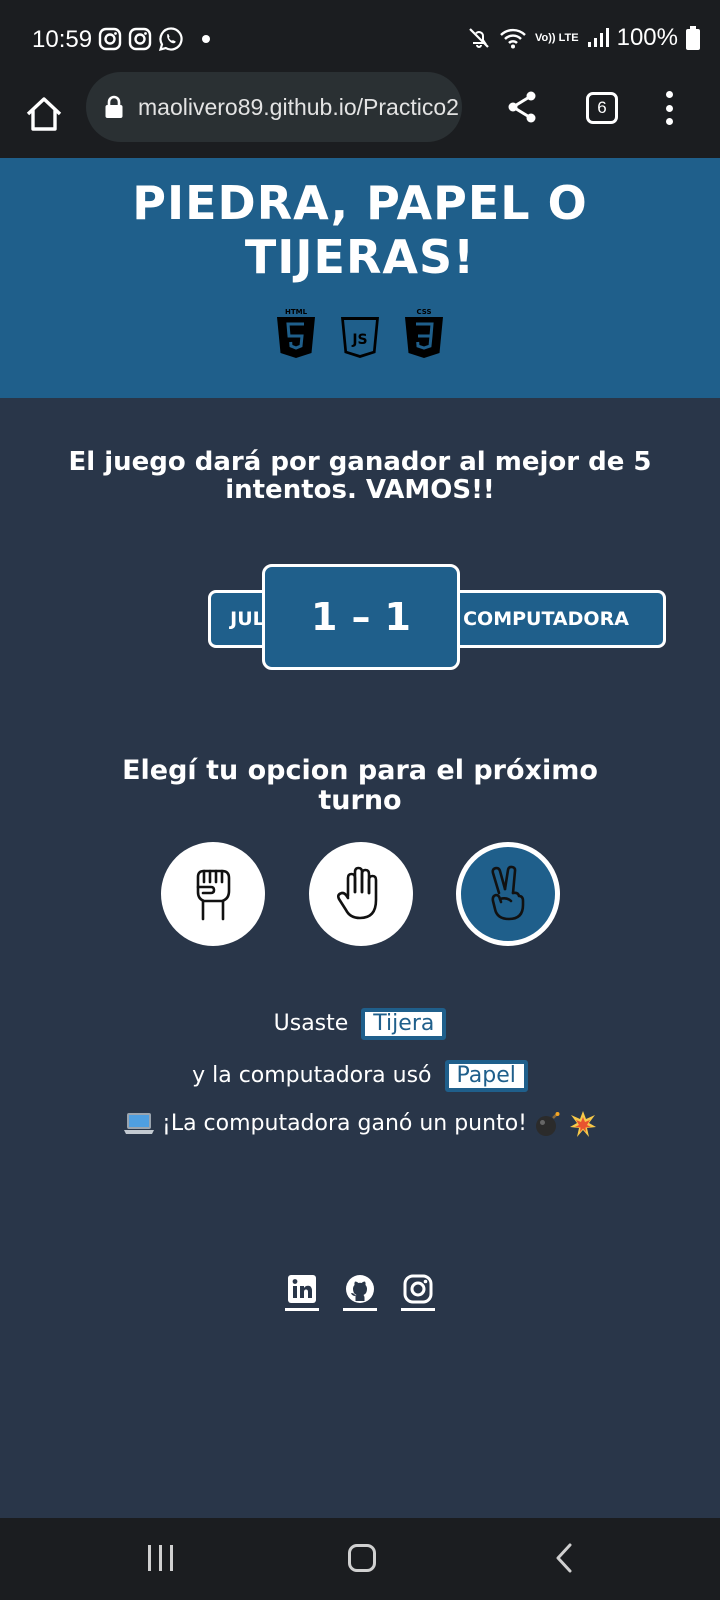 Image resolution: width=720 pixels, height=1600 pixels. I want to click on instagram-icon, so click(418, 1289).